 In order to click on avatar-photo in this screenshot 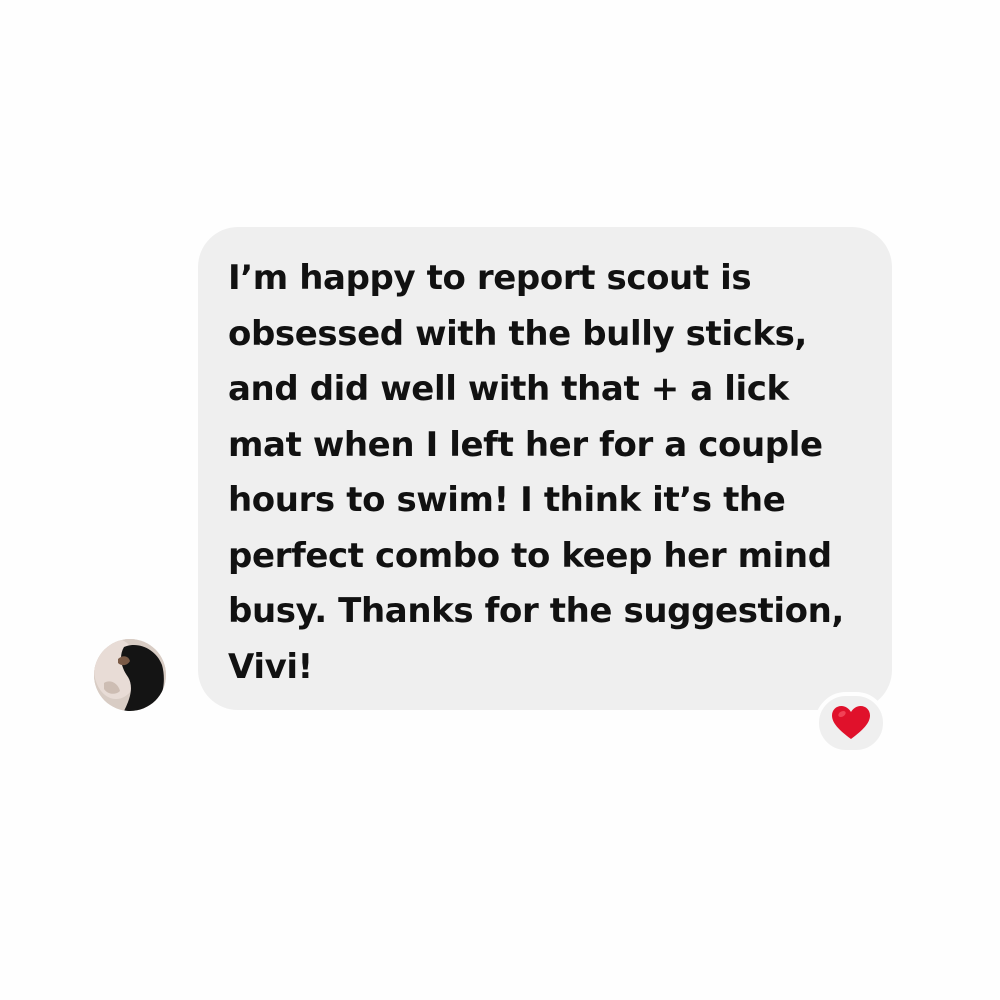, I will do `click(130, 675)`.